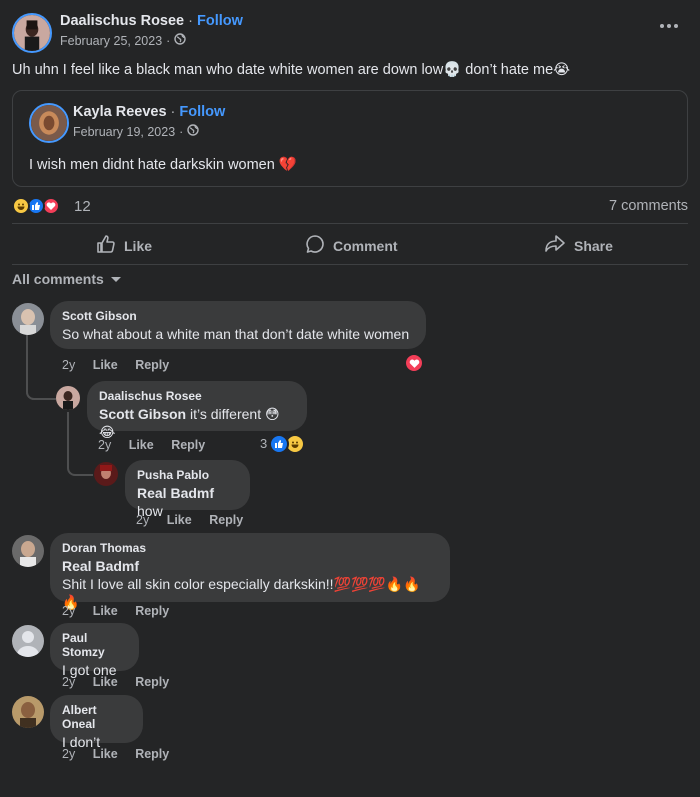 The height and width of the screenshot is (797, 700). Describe the element at coordinates (197, 396) in the screenshot. I see `commenter-name: Daalischus Rosee` at that location.